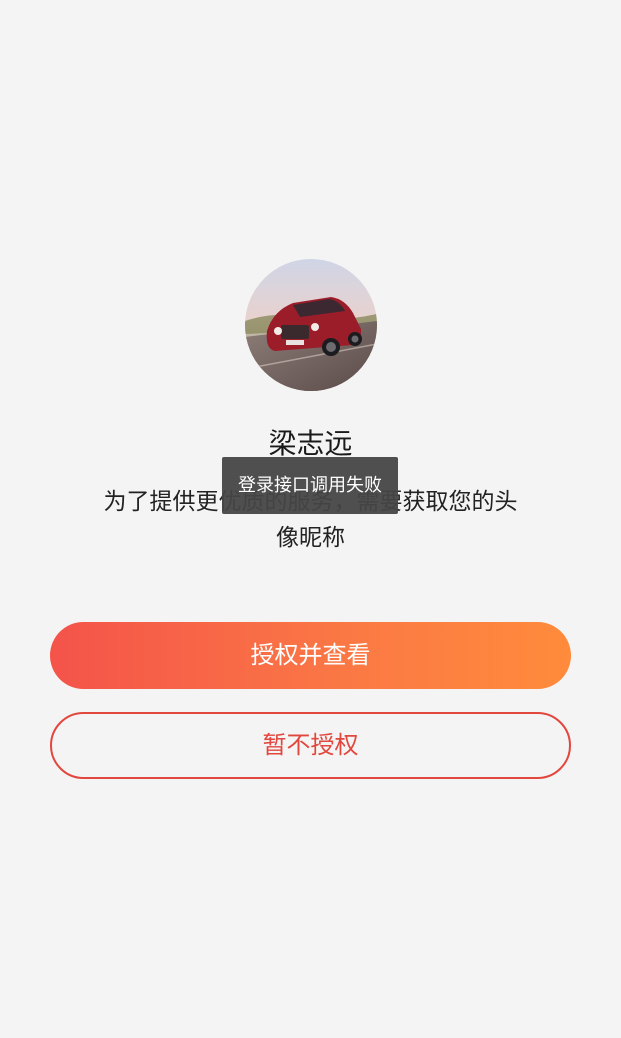 Image resolution: width=621 pixels, height=1038 pixels. I want to click on authorize-button: 授权并查看, so click(310, 655).